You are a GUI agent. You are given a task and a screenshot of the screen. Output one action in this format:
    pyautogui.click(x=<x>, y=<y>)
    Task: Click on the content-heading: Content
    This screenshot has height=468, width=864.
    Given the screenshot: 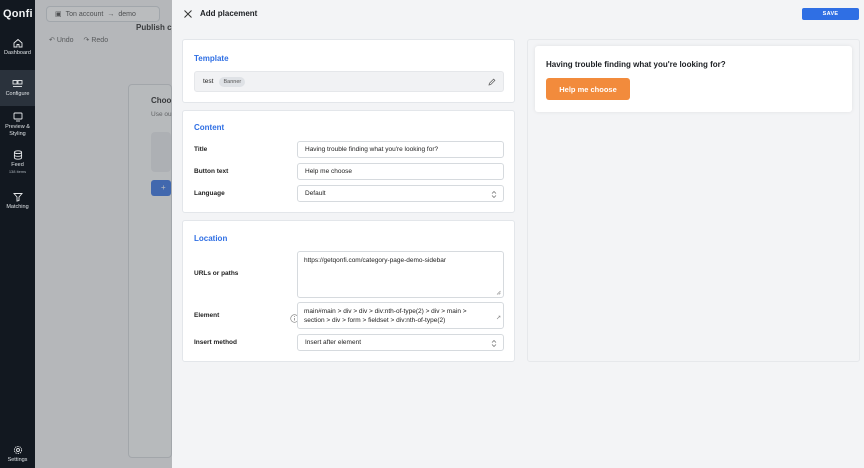 What is the action you would take?
    pyautogui.click(x=209, y=127)
    